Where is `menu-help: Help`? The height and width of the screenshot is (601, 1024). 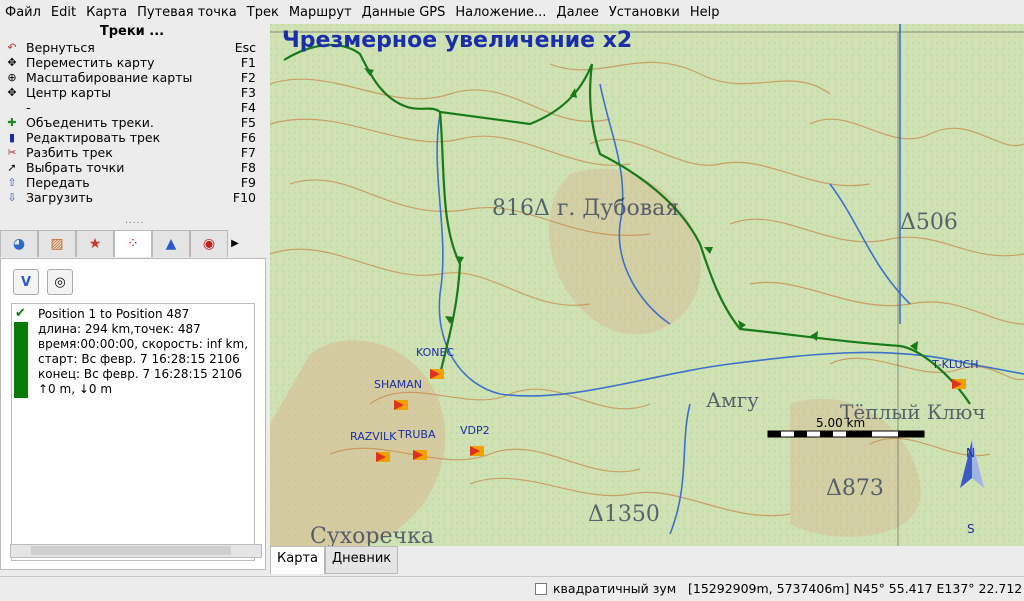
menu-help: Help is located at coordinates (705, 12).